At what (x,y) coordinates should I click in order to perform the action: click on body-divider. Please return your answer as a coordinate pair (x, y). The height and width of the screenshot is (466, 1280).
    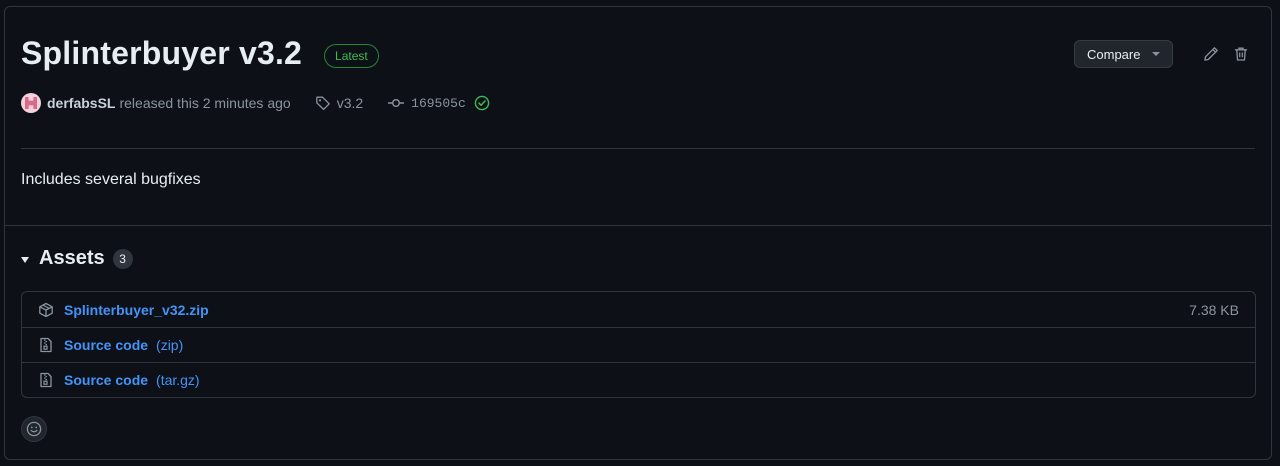
    Looking at the image, I should click on (638, 225).